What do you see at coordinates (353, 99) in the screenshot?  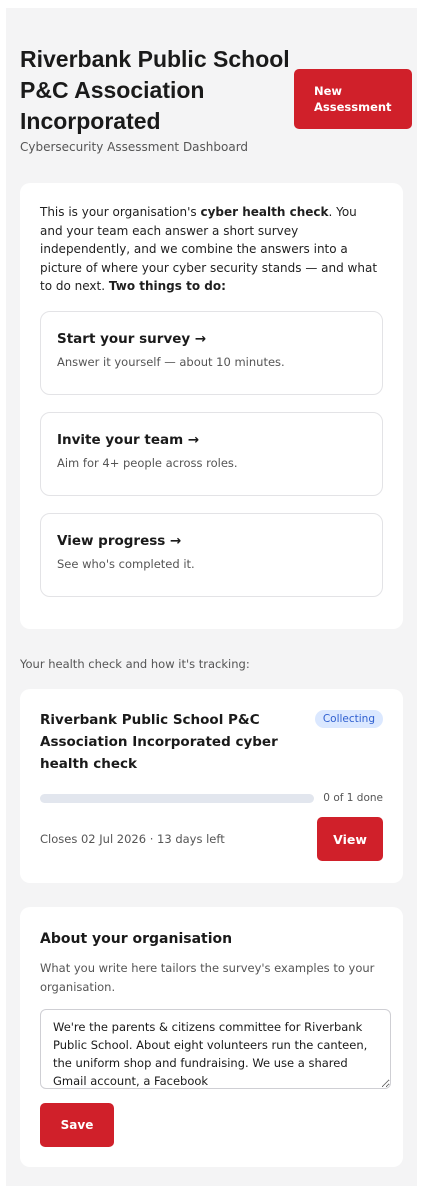 I see `new-assessment-button: New Assessment` at bounding box center [353, 99].